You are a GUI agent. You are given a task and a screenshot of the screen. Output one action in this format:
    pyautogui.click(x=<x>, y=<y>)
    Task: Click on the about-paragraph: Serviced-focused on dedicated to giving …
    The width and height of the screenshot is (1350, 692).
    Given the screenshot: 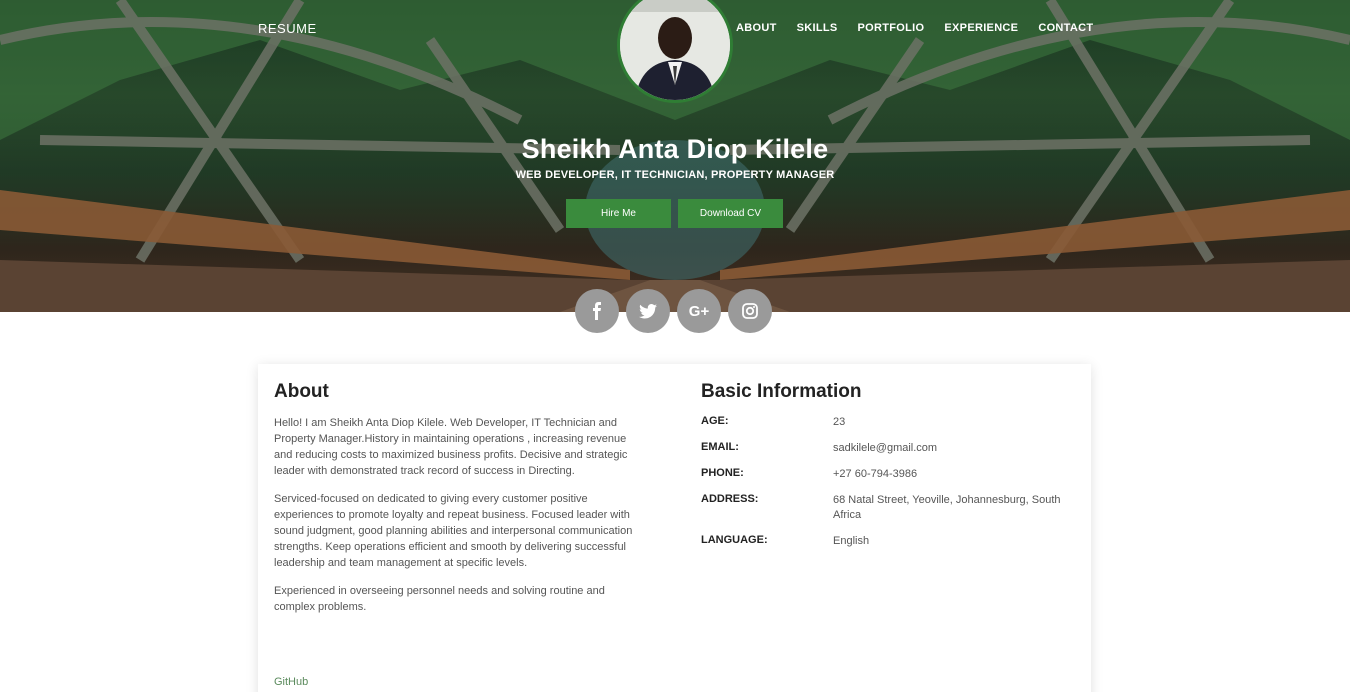 What is the action you would take?
    pyautogui.click(x=453, y=531)
    